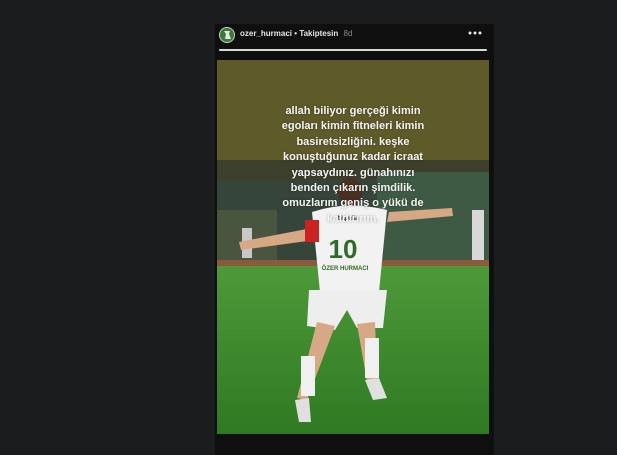 This screenshot has height=455, width=617. What do you see at coordinates (318, 33) in the screenshot?
I see `follow-status: Takiptesin` at bounding box center [318, 33].